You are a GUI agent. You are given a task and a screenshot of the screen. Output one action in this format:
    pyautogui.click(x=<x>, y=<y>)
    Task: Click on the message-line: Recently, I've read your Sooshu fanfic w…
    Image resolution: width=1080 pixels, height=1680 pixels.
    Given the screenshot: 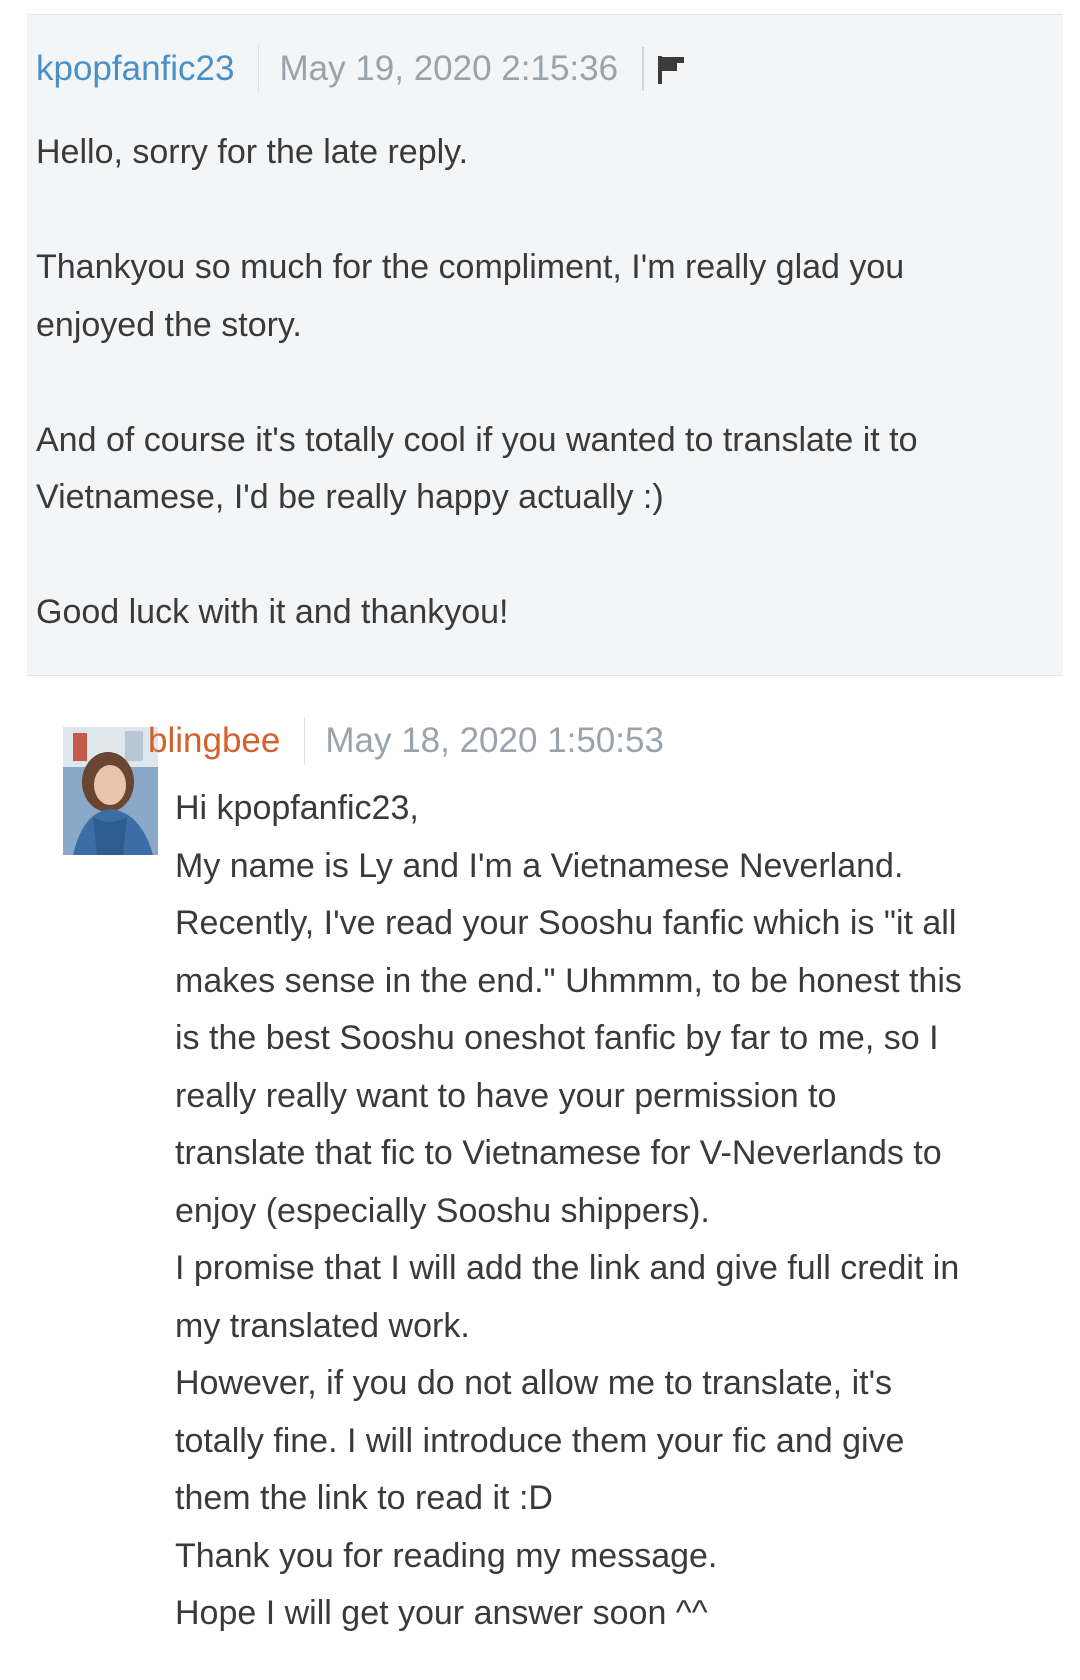 What is the action you would take?
    pyautogui.click(x=566, y=923)
    